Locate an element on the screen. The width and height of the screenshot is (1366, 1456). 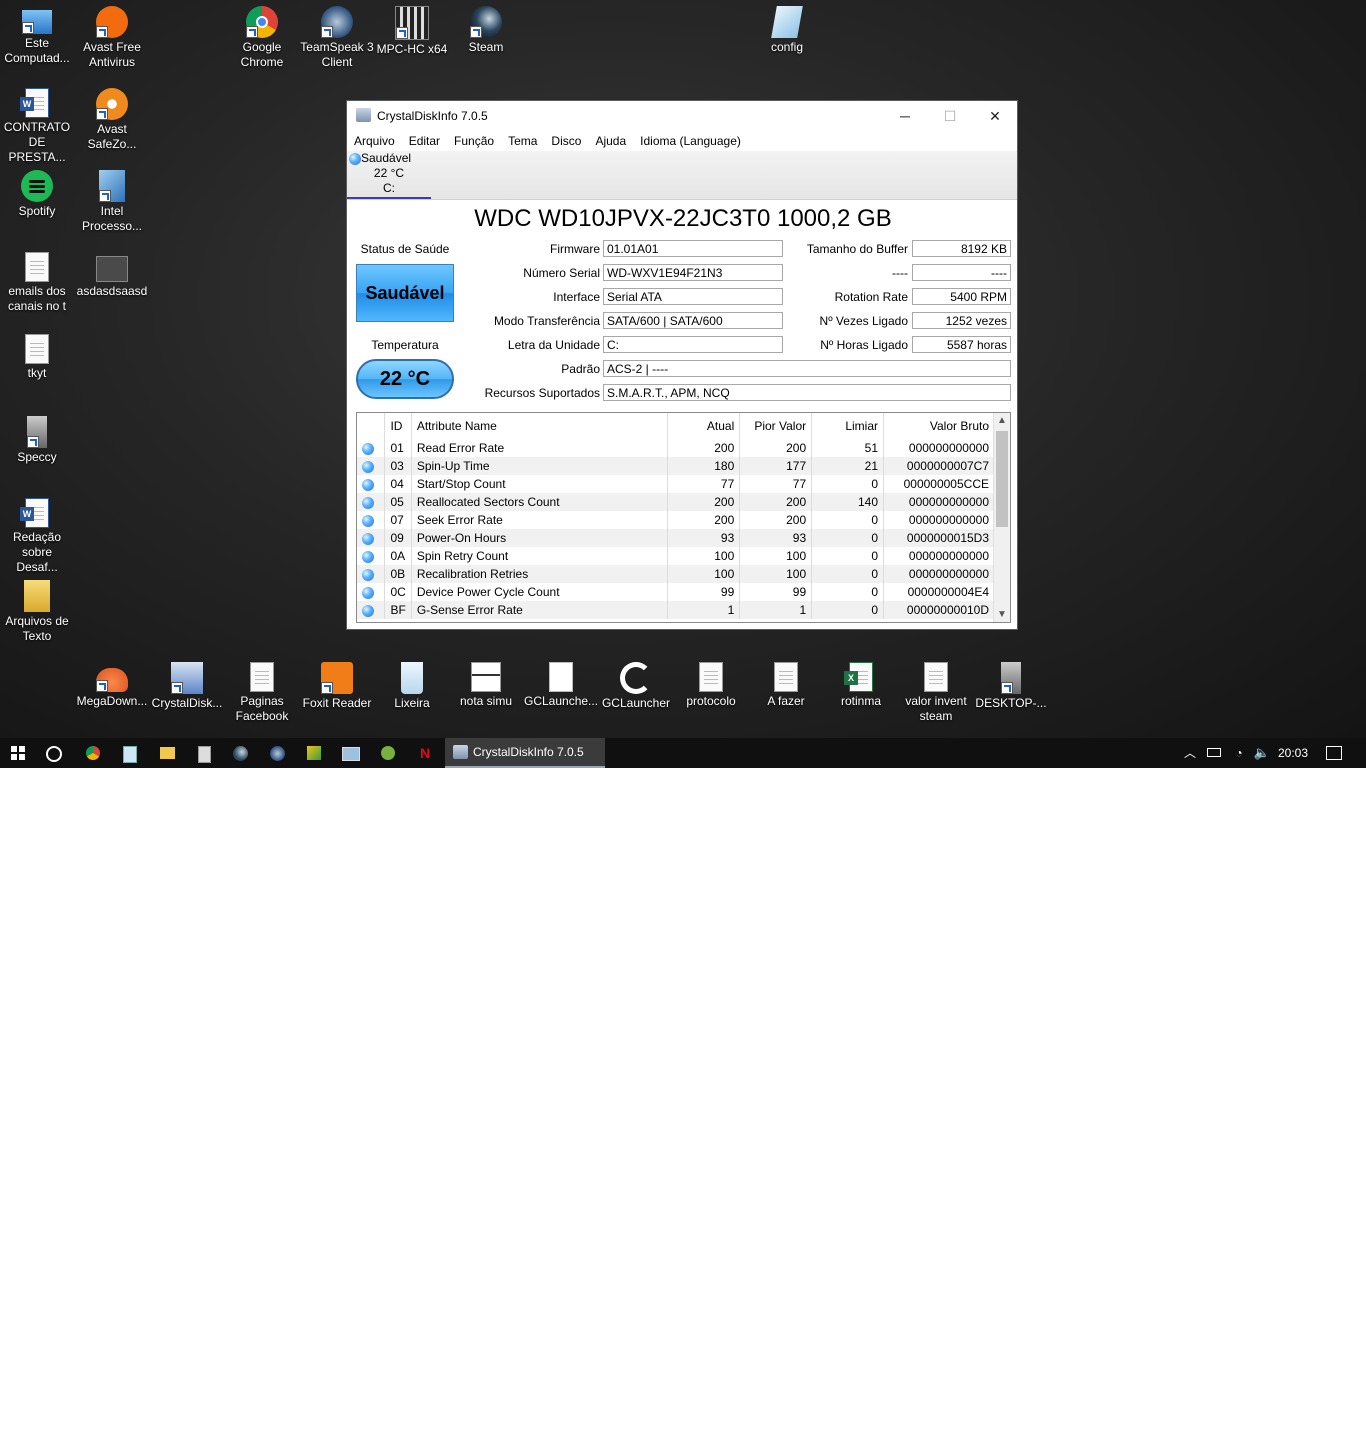
menu-funcao: Função is located at coordinates (474, 141).